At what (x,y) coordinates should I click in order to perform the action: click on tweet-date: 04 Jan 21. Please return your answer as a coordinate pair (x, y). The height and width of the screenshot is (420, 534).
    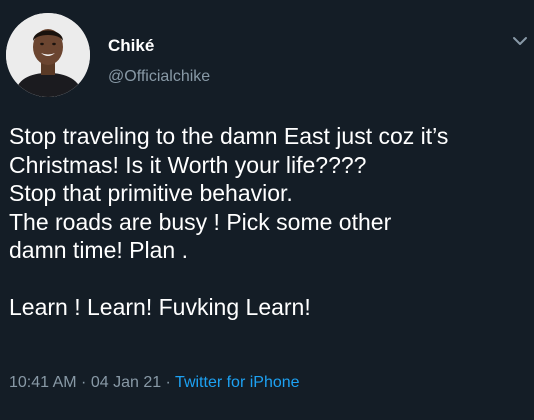
    Looking at the image, I should click on (126, 382).